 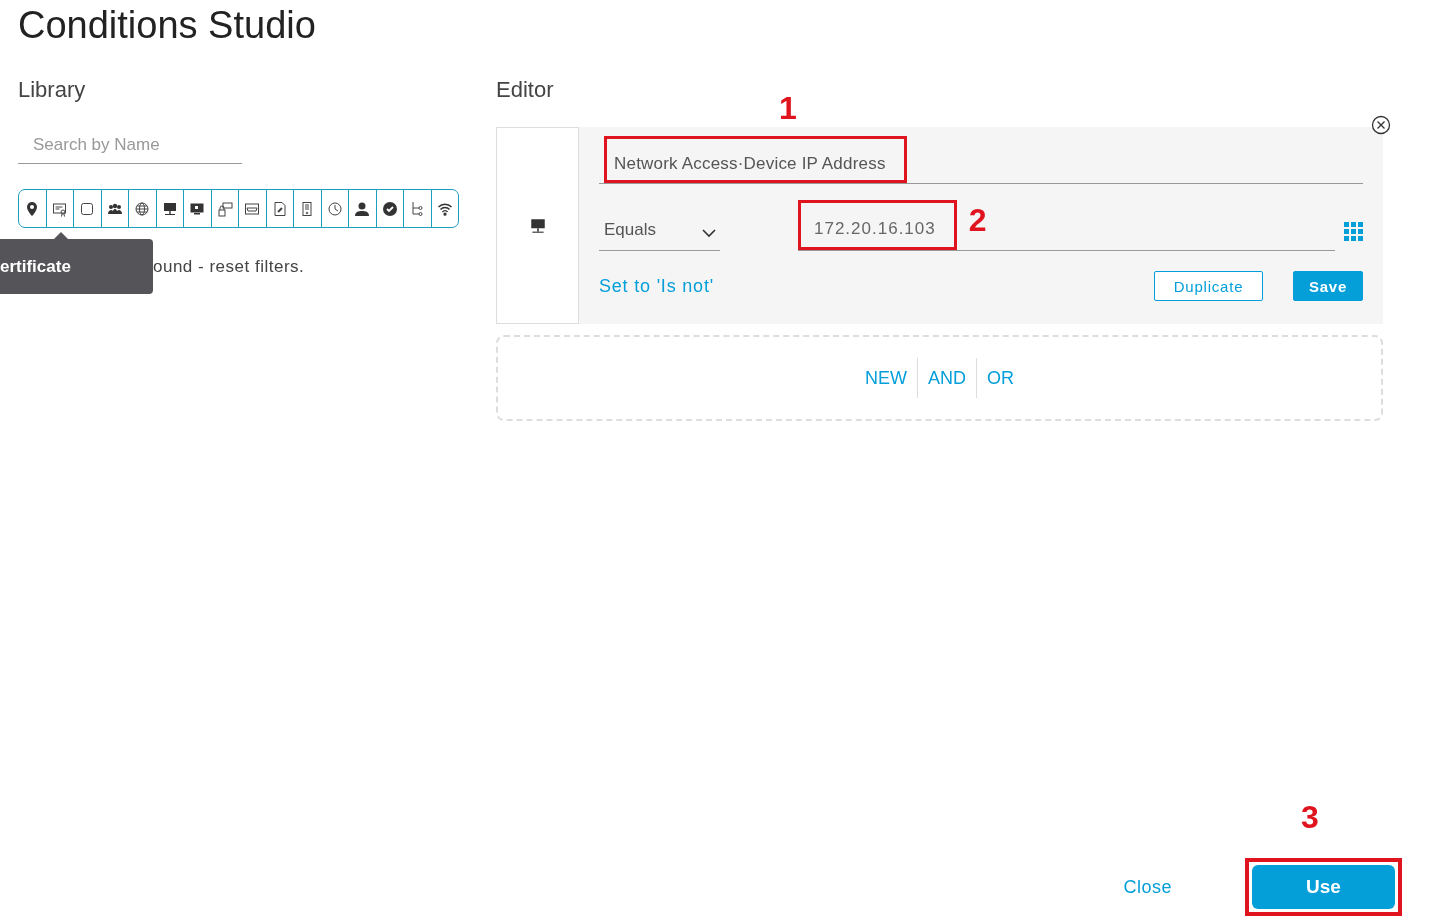 What do you see at coordinates (788, 108) in the screenshot?
I see `callout-number: 1` at bounding box center [788, 108].